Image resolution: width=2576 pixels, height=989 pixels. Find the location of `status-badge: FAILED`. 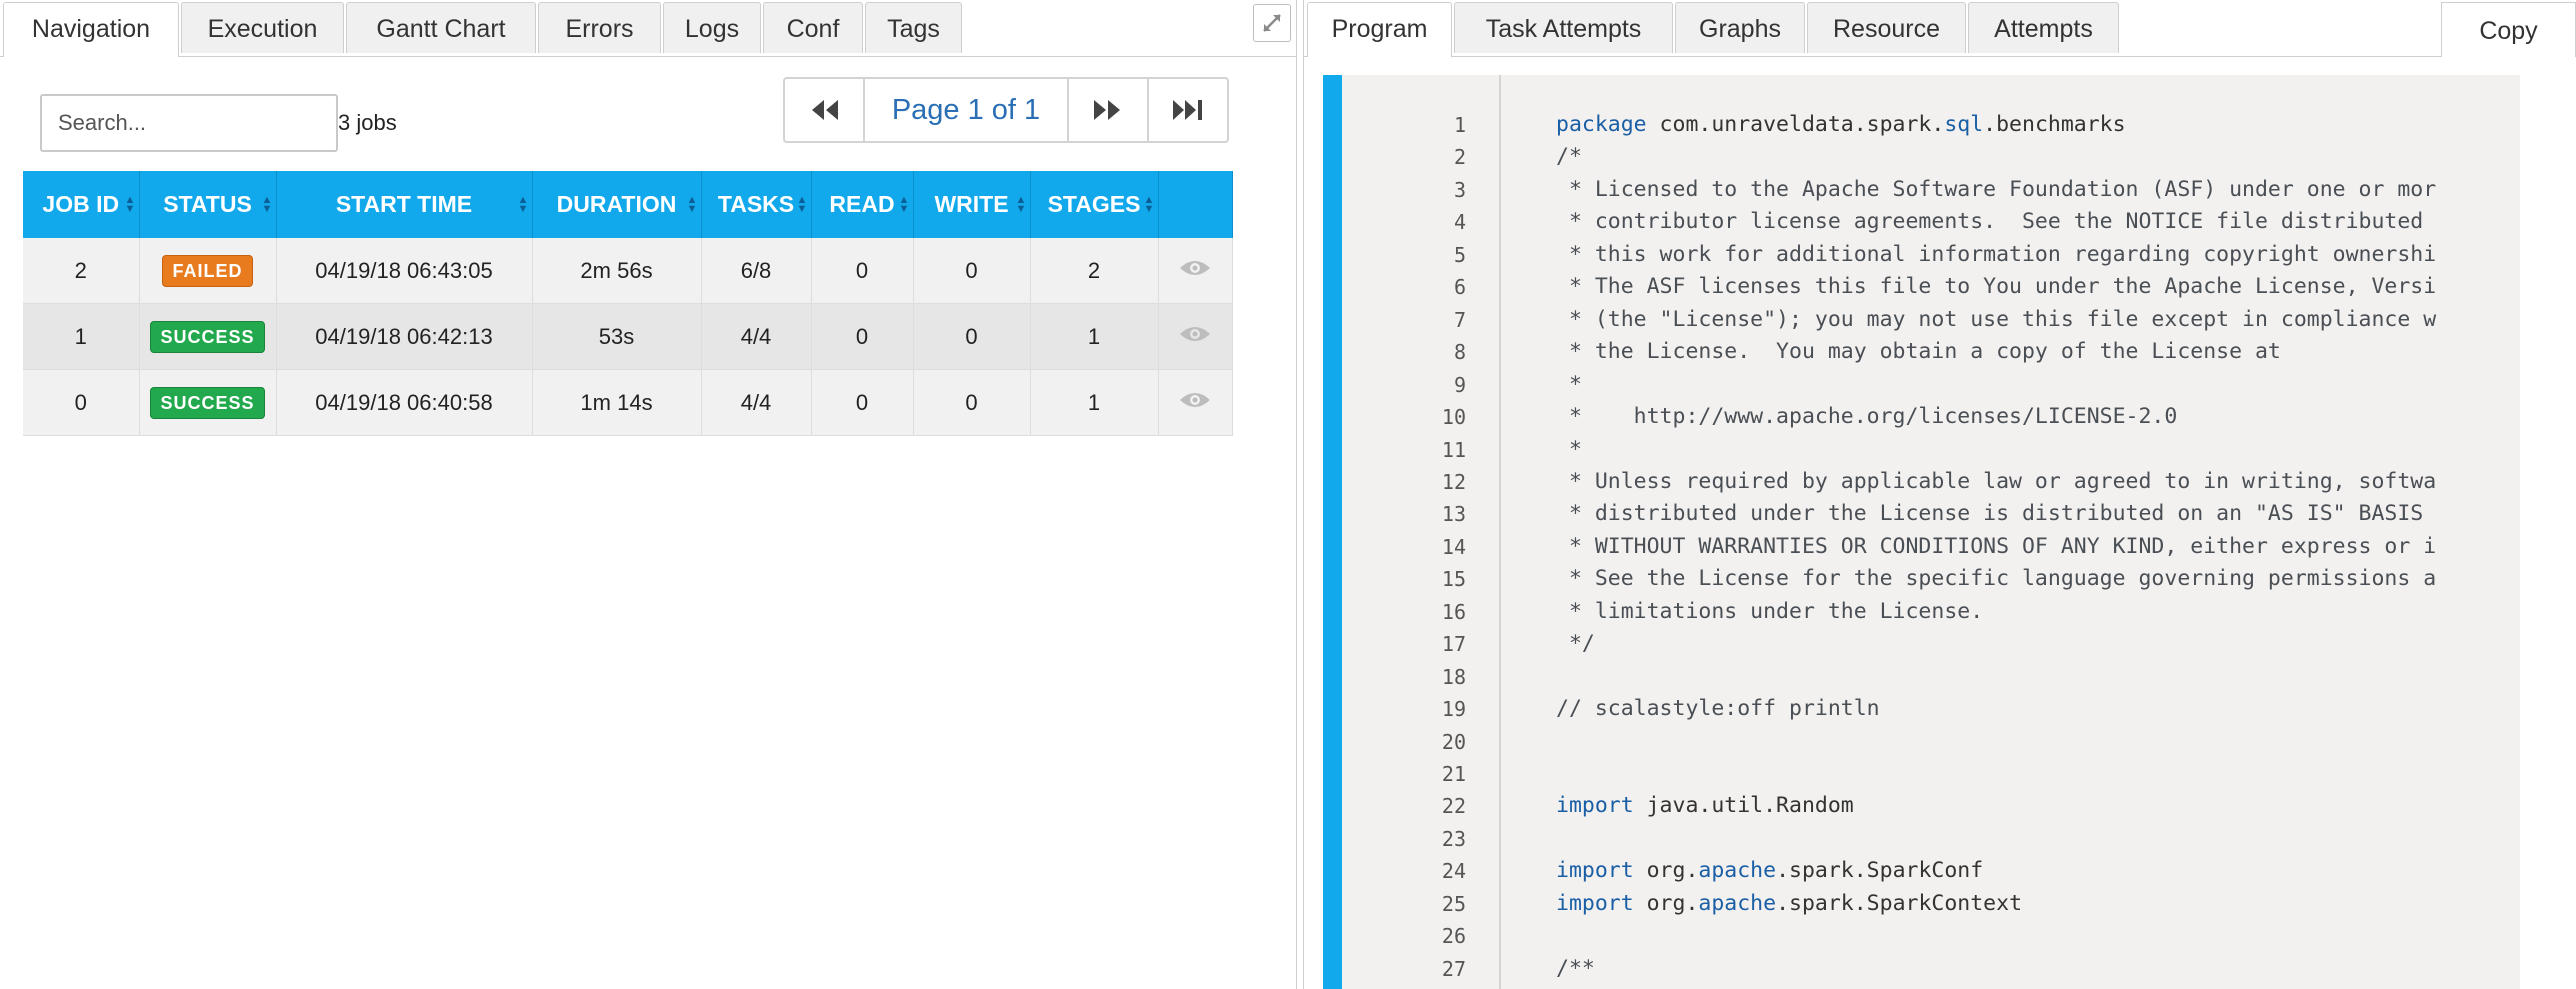

status-badge: FAILED is located at coordinates (207, 270).